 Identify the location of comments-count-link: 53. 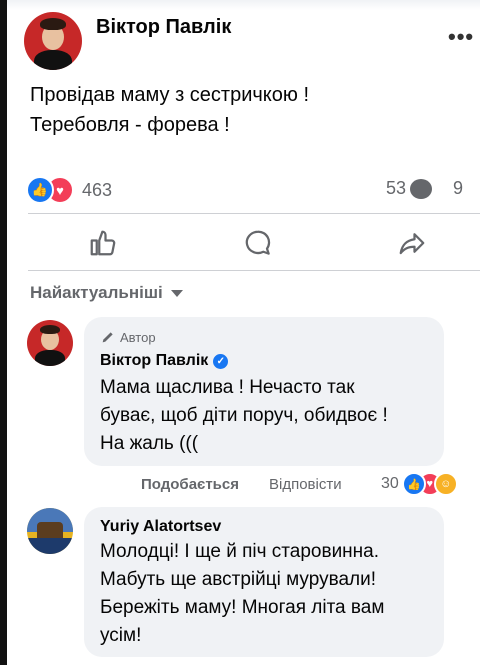
(409, 188).